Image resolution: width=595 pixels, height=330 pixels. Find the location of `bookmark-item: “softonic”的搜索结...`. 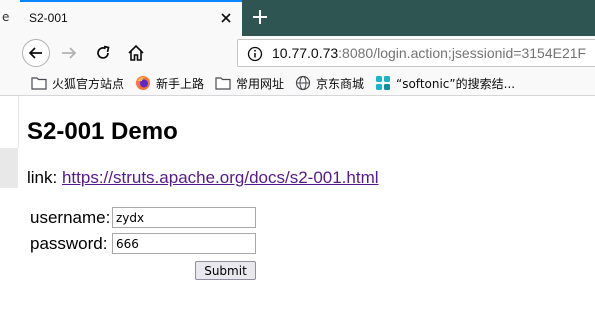

bookmark-item: “softonic”的搜索结... is located at coordinates (445, 83).